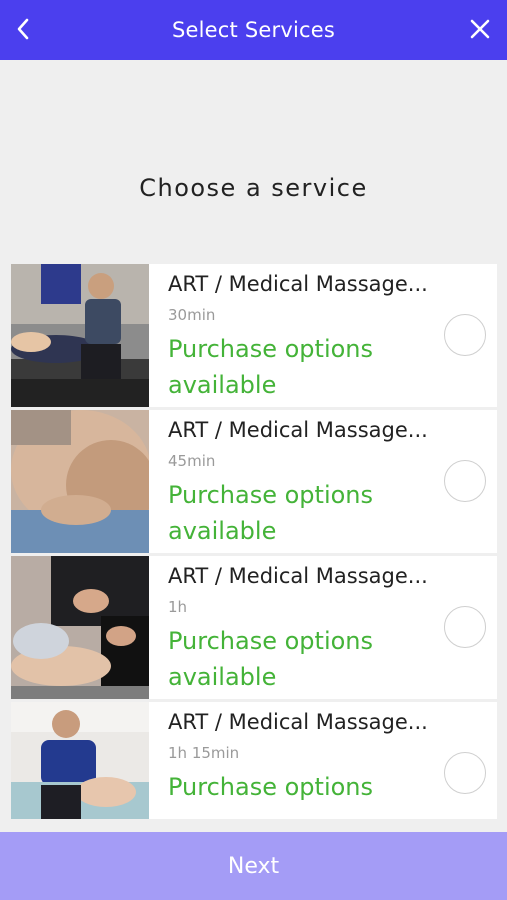  Describe the element at coordinates (253, 188) in the screenshot. I see `section-heading: Choose a service` at that location.